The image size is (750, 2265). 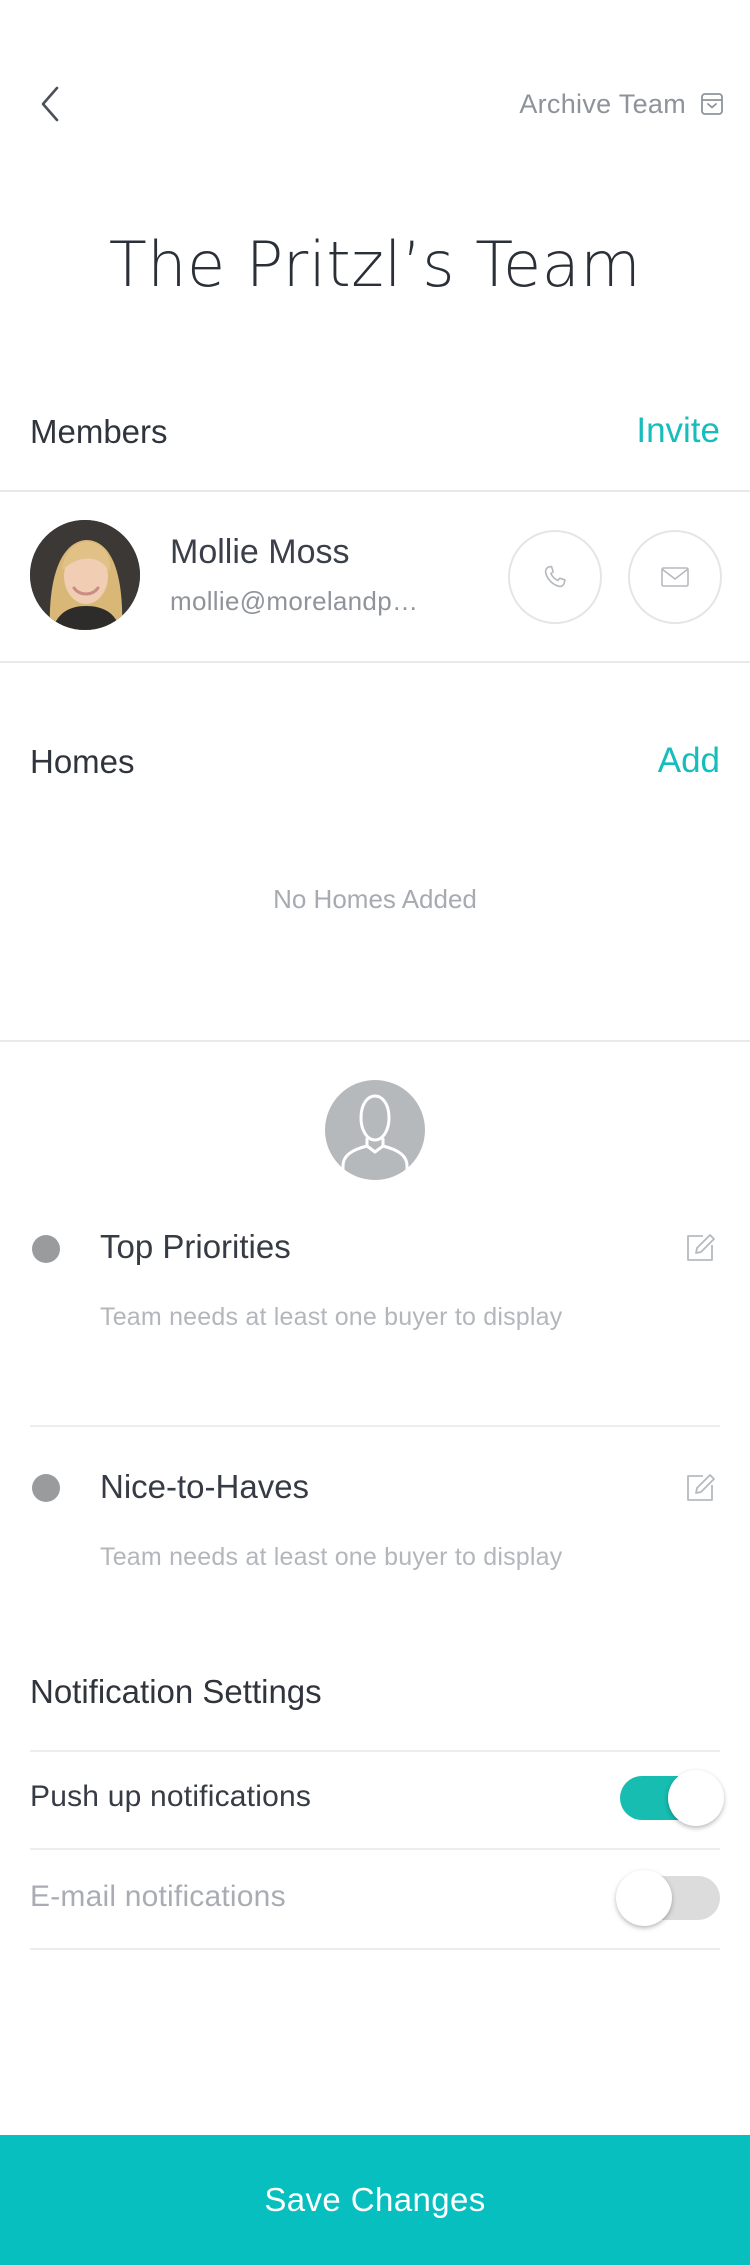 I want to click on email-notifications-toggle, so click(x=668, y=1898).